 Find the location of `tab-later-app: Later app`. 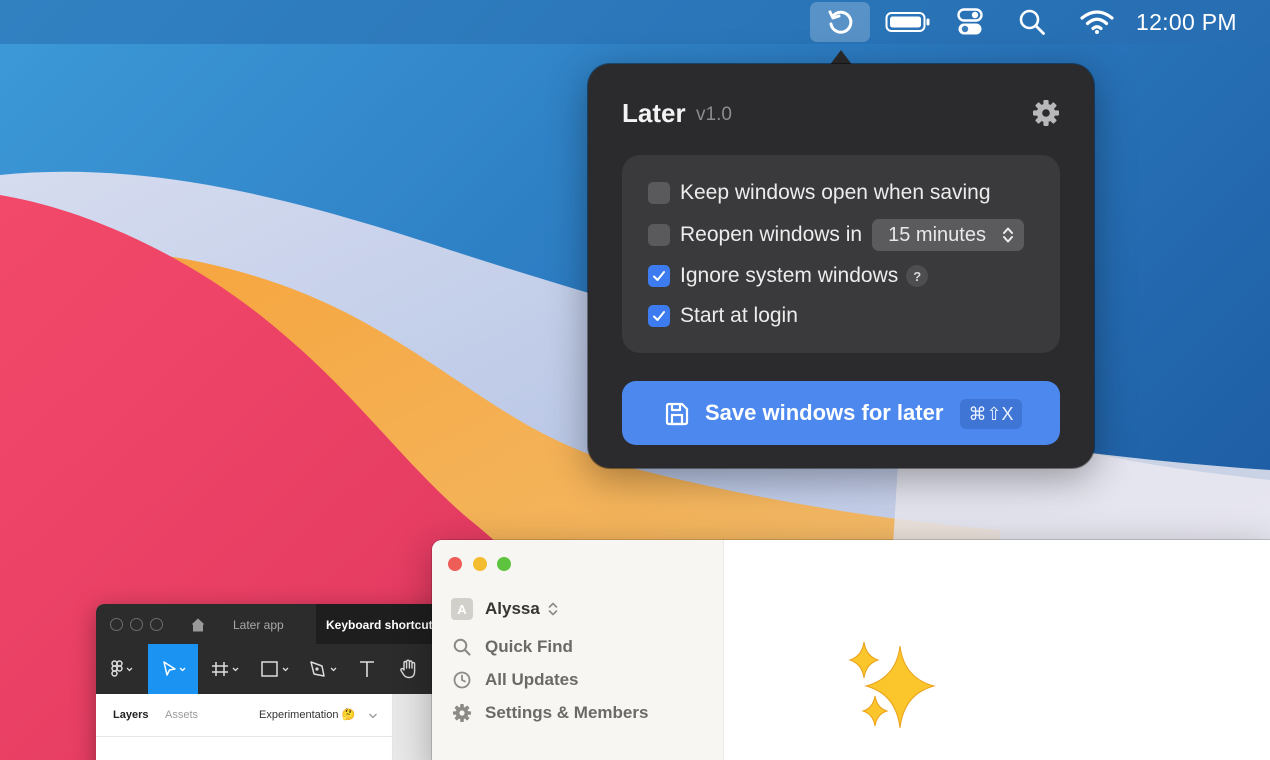

tab-later-app: Later app is located at coordinates (258, 625).